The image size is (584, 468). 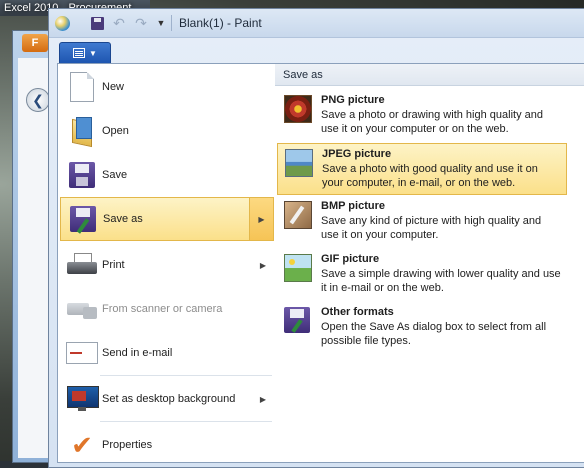 I want to click on menu-item-save: Save, so click(x=167, y=175).